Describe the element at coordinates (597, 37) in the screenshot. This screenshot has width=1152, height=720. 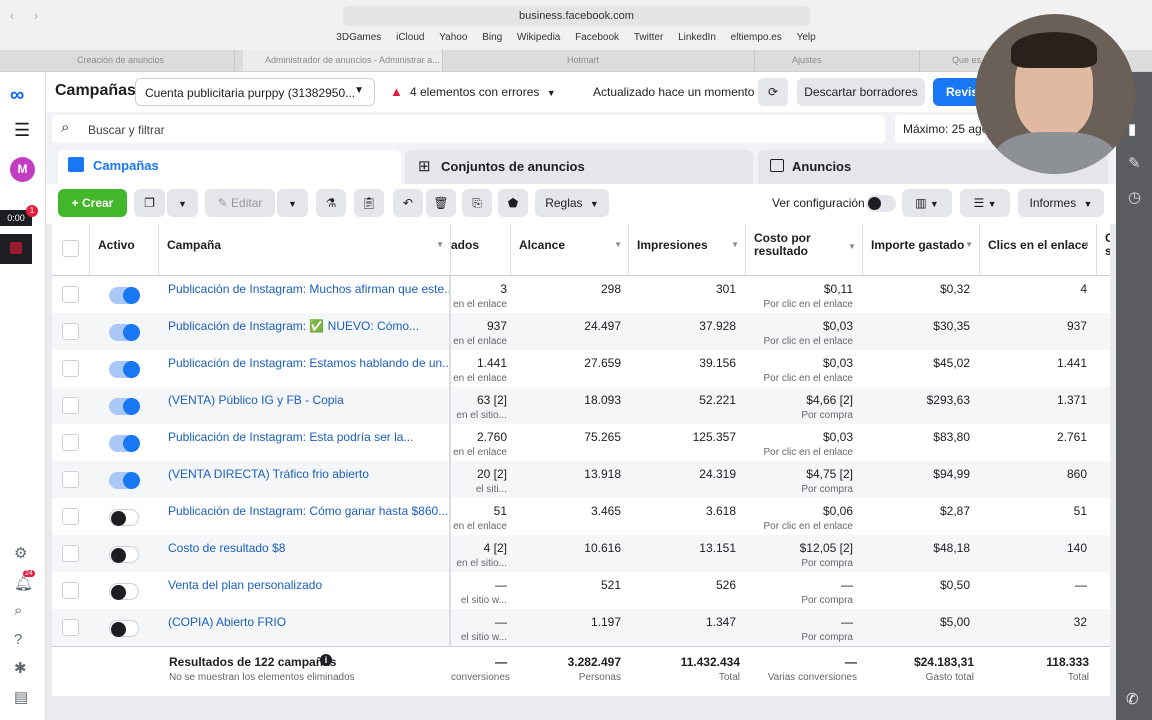
I see `bookmark: Facebook` at that location.